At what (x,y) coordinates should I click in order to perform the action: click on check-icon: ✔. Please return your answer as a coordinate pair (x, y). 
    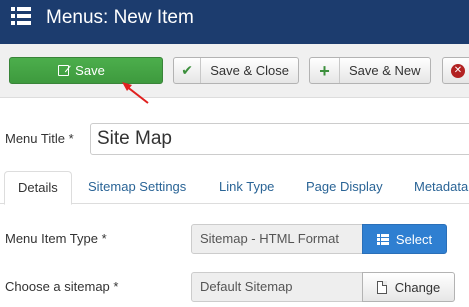
    Looking at the image, I should click on (188, 70).